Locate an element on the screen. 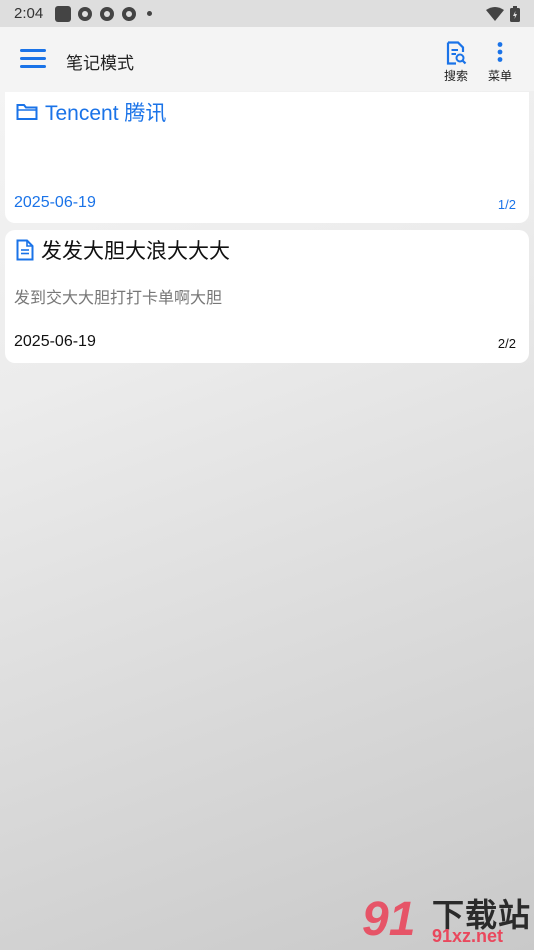  search-button: 搜索 is located at coordinates (456, 62).